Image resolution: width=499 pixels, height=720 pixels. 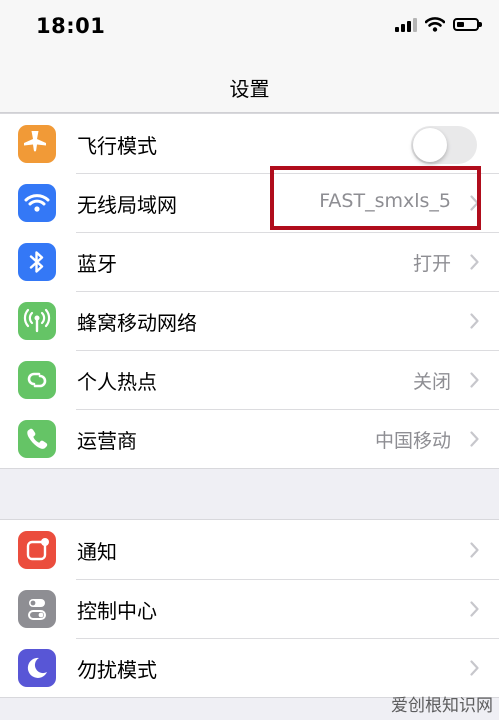 I want to click on row-label: 个人热点, so click(x=117, y=382).